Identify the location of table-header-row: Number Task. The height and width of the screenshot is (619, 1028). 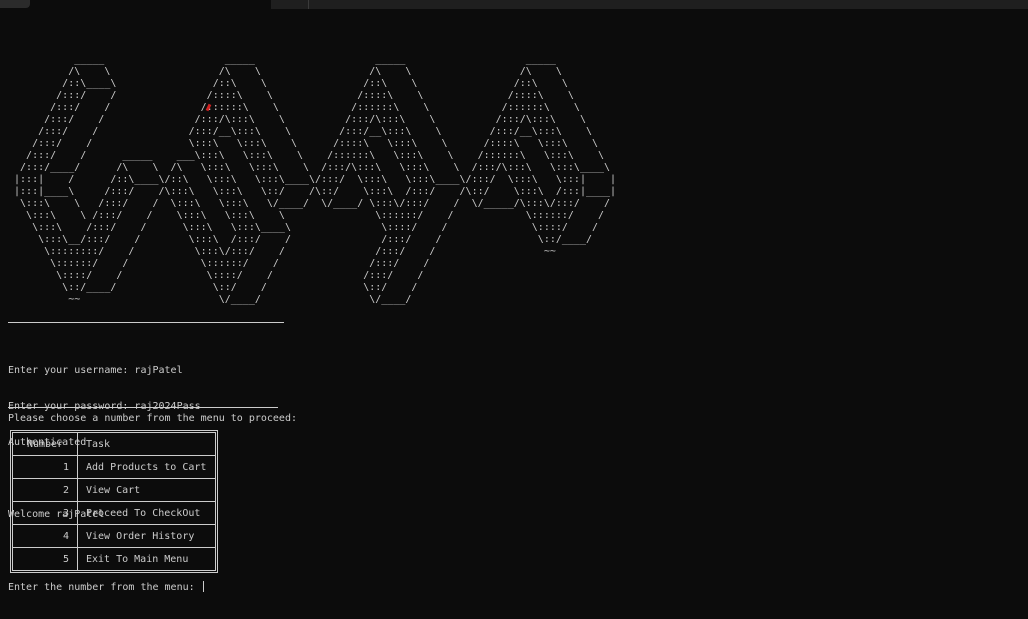
(114, 444).